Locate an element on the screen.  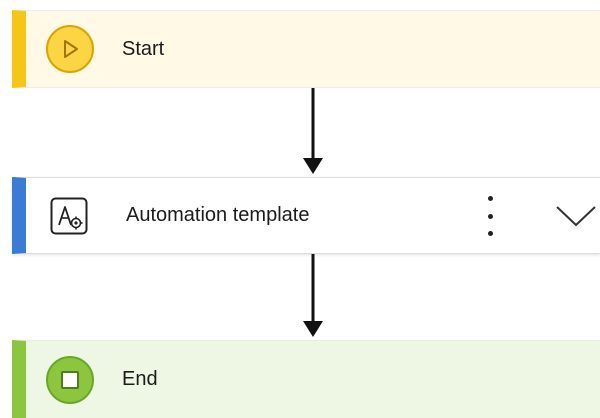
play-icon is located at coordinates (70, 49).